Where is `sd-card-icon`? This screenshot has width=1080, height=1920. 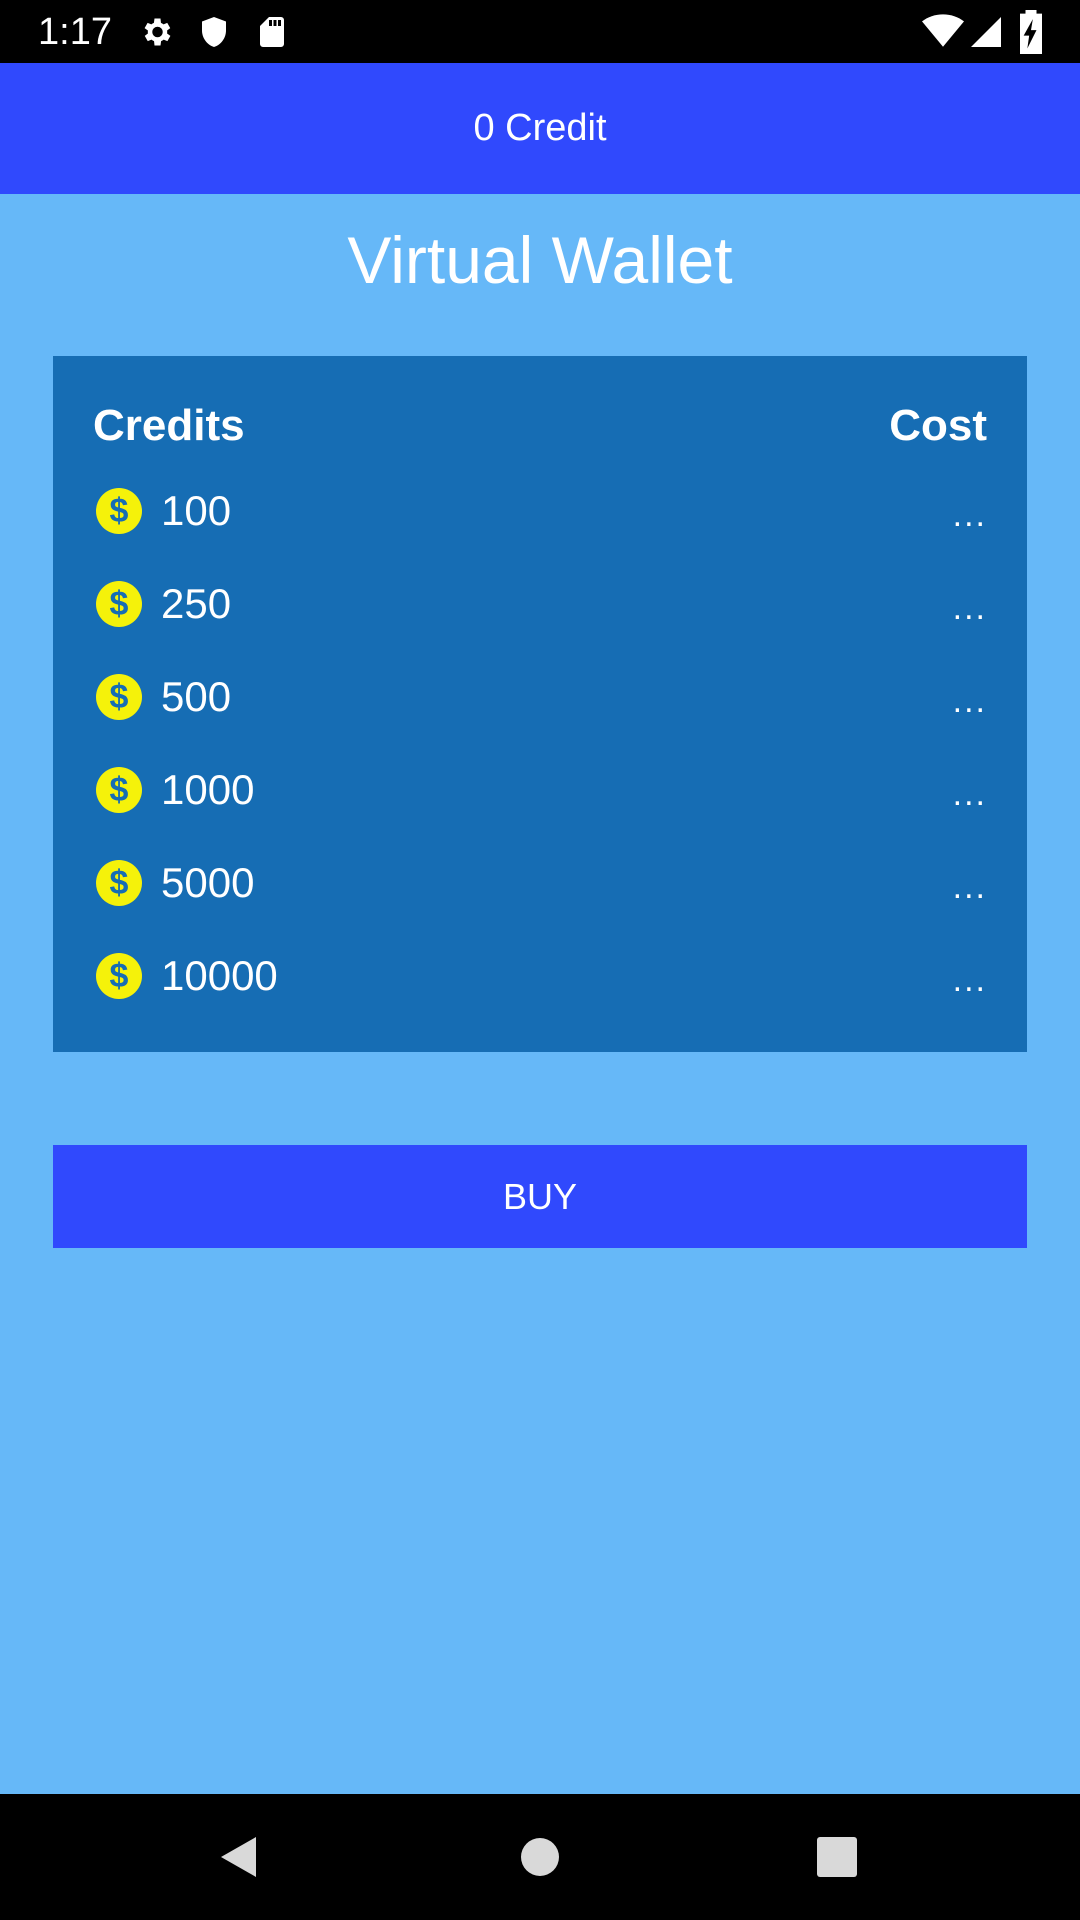 sd-card-icon is located at coordinates (272, 32).